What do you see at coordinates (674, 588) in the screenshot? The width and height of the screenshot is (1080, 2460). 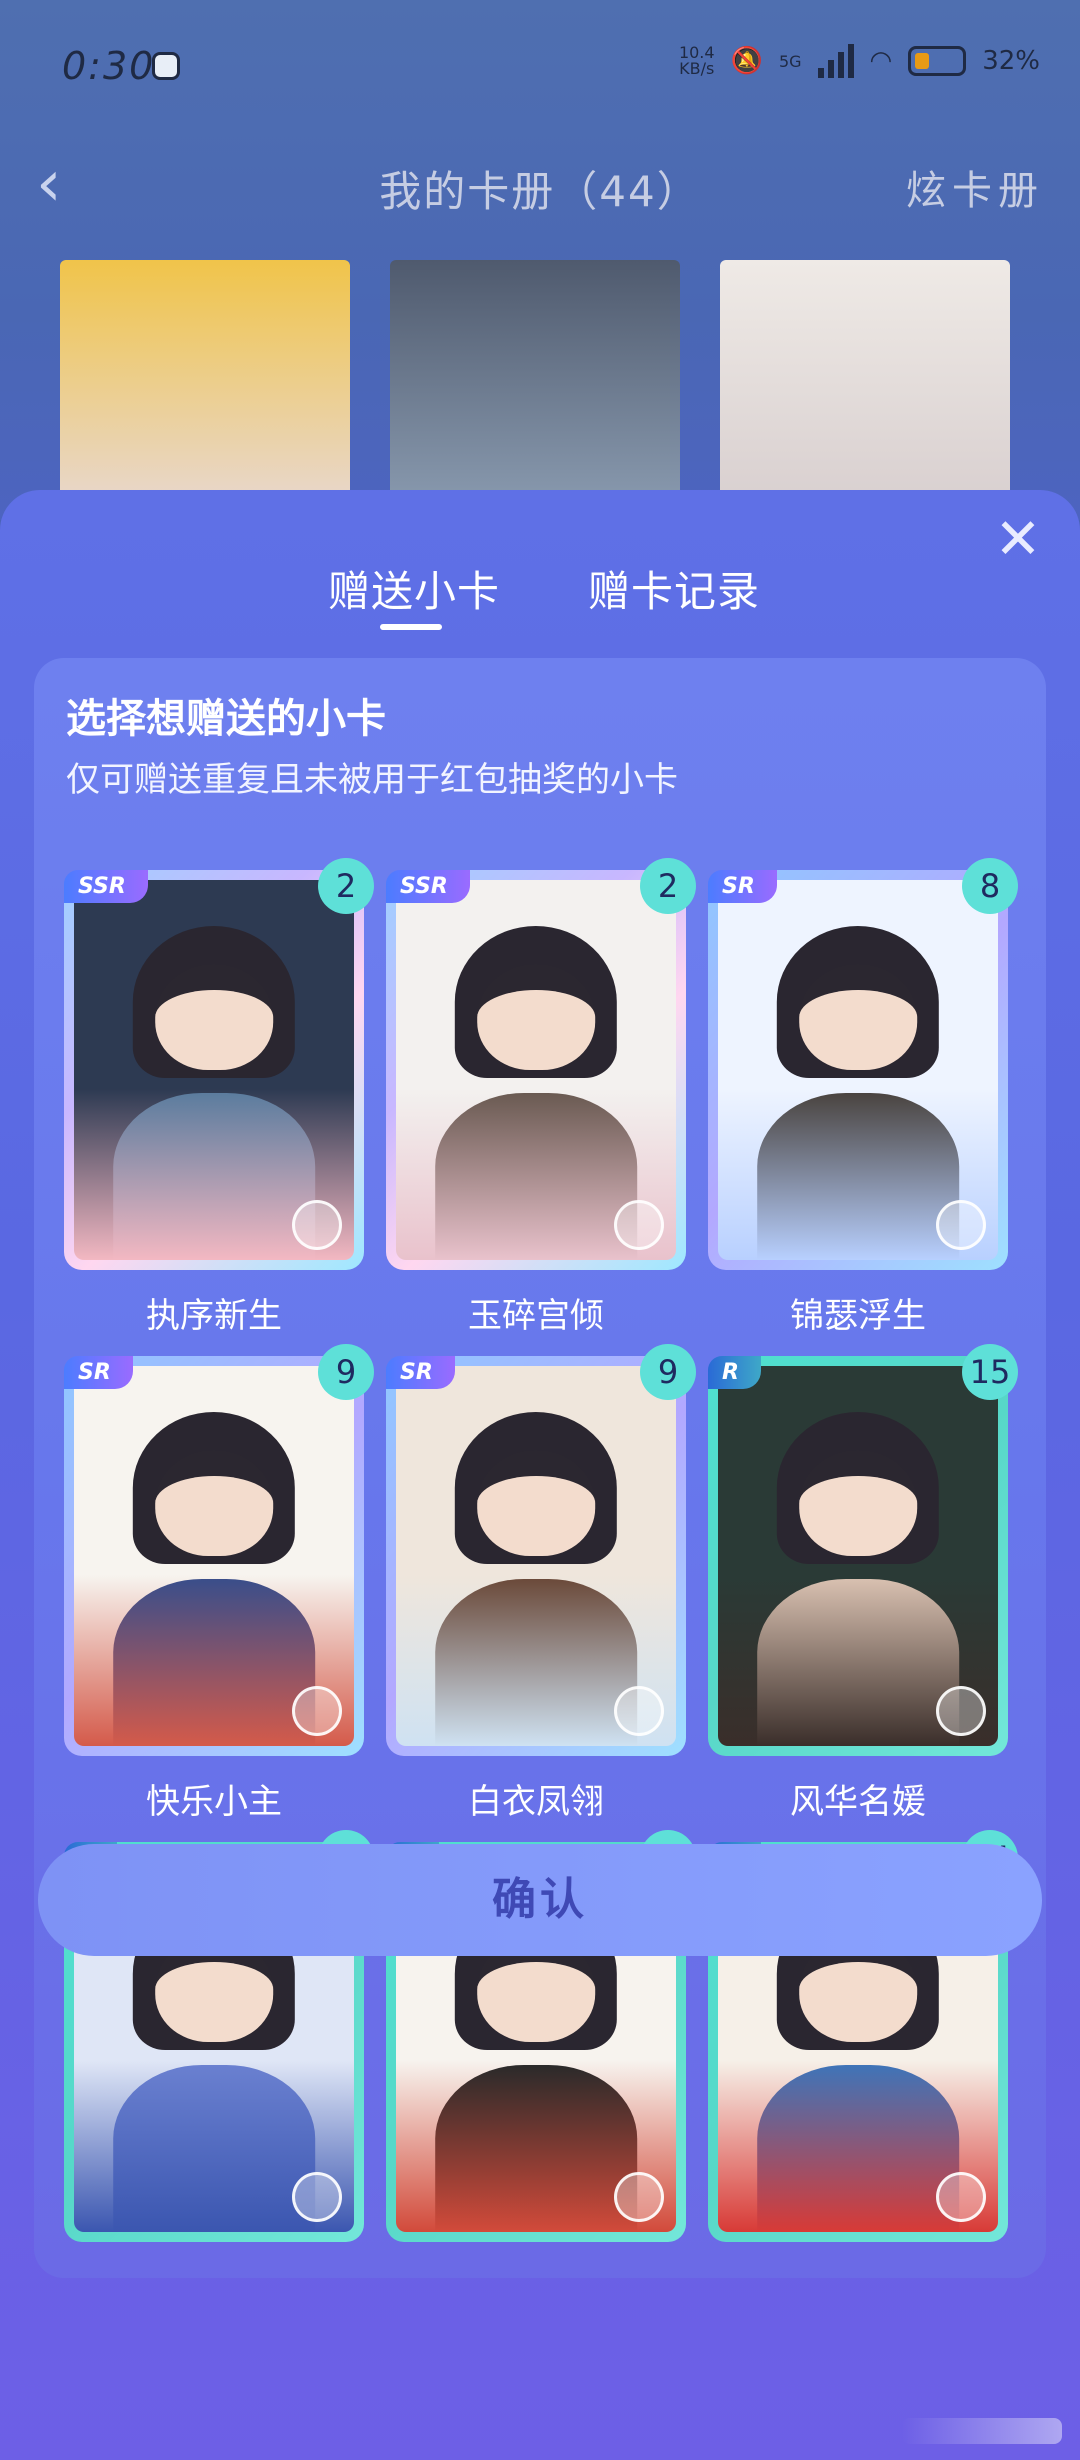 I see `tab-send-history: 赠卡记录` at bounding box center [674, 588].